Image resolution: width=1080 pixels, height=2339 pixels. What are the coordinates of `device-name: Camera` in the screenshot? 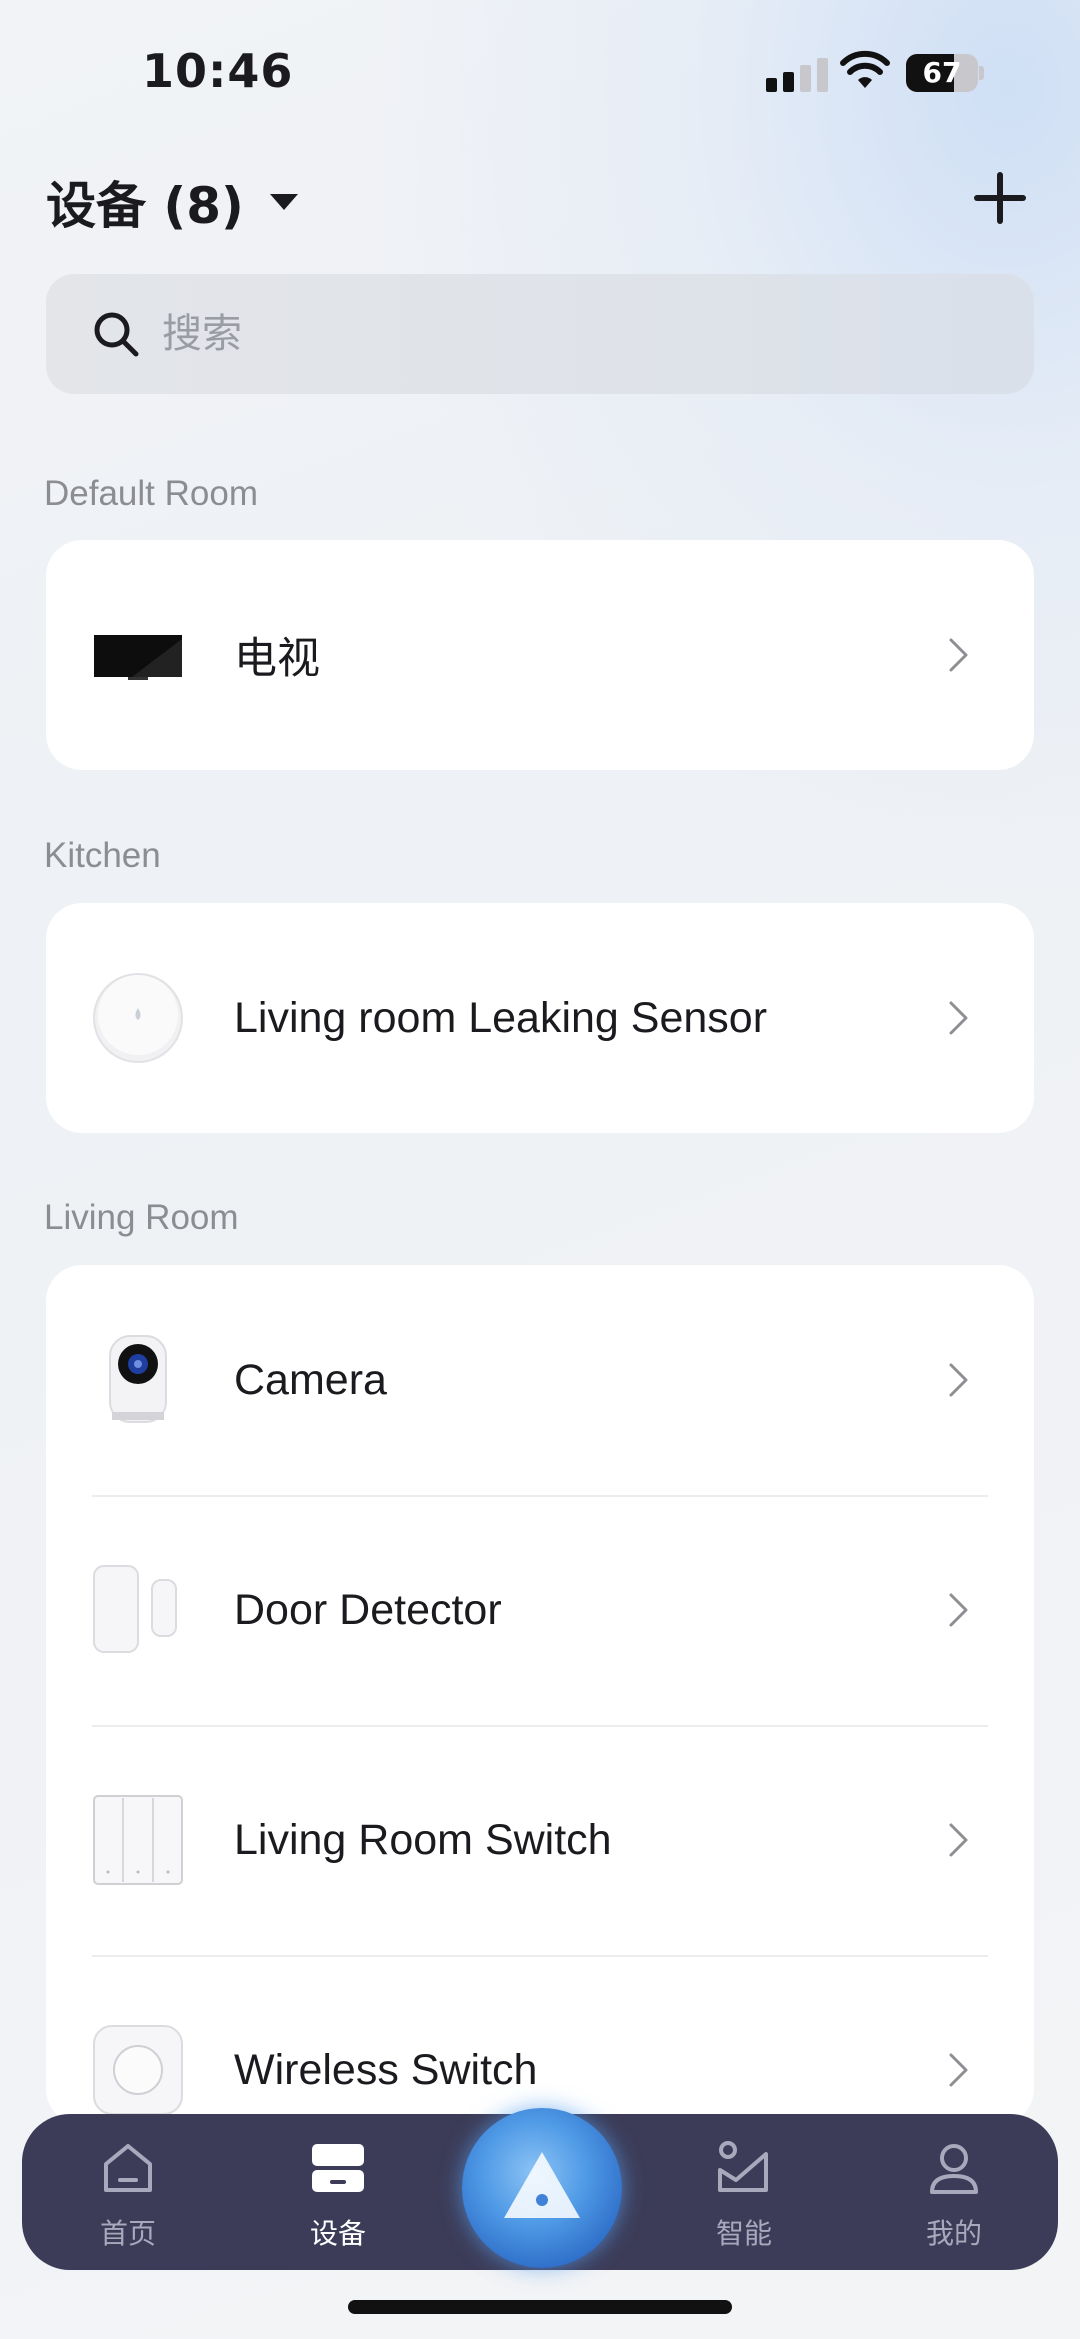 It's located at (310, 1379).